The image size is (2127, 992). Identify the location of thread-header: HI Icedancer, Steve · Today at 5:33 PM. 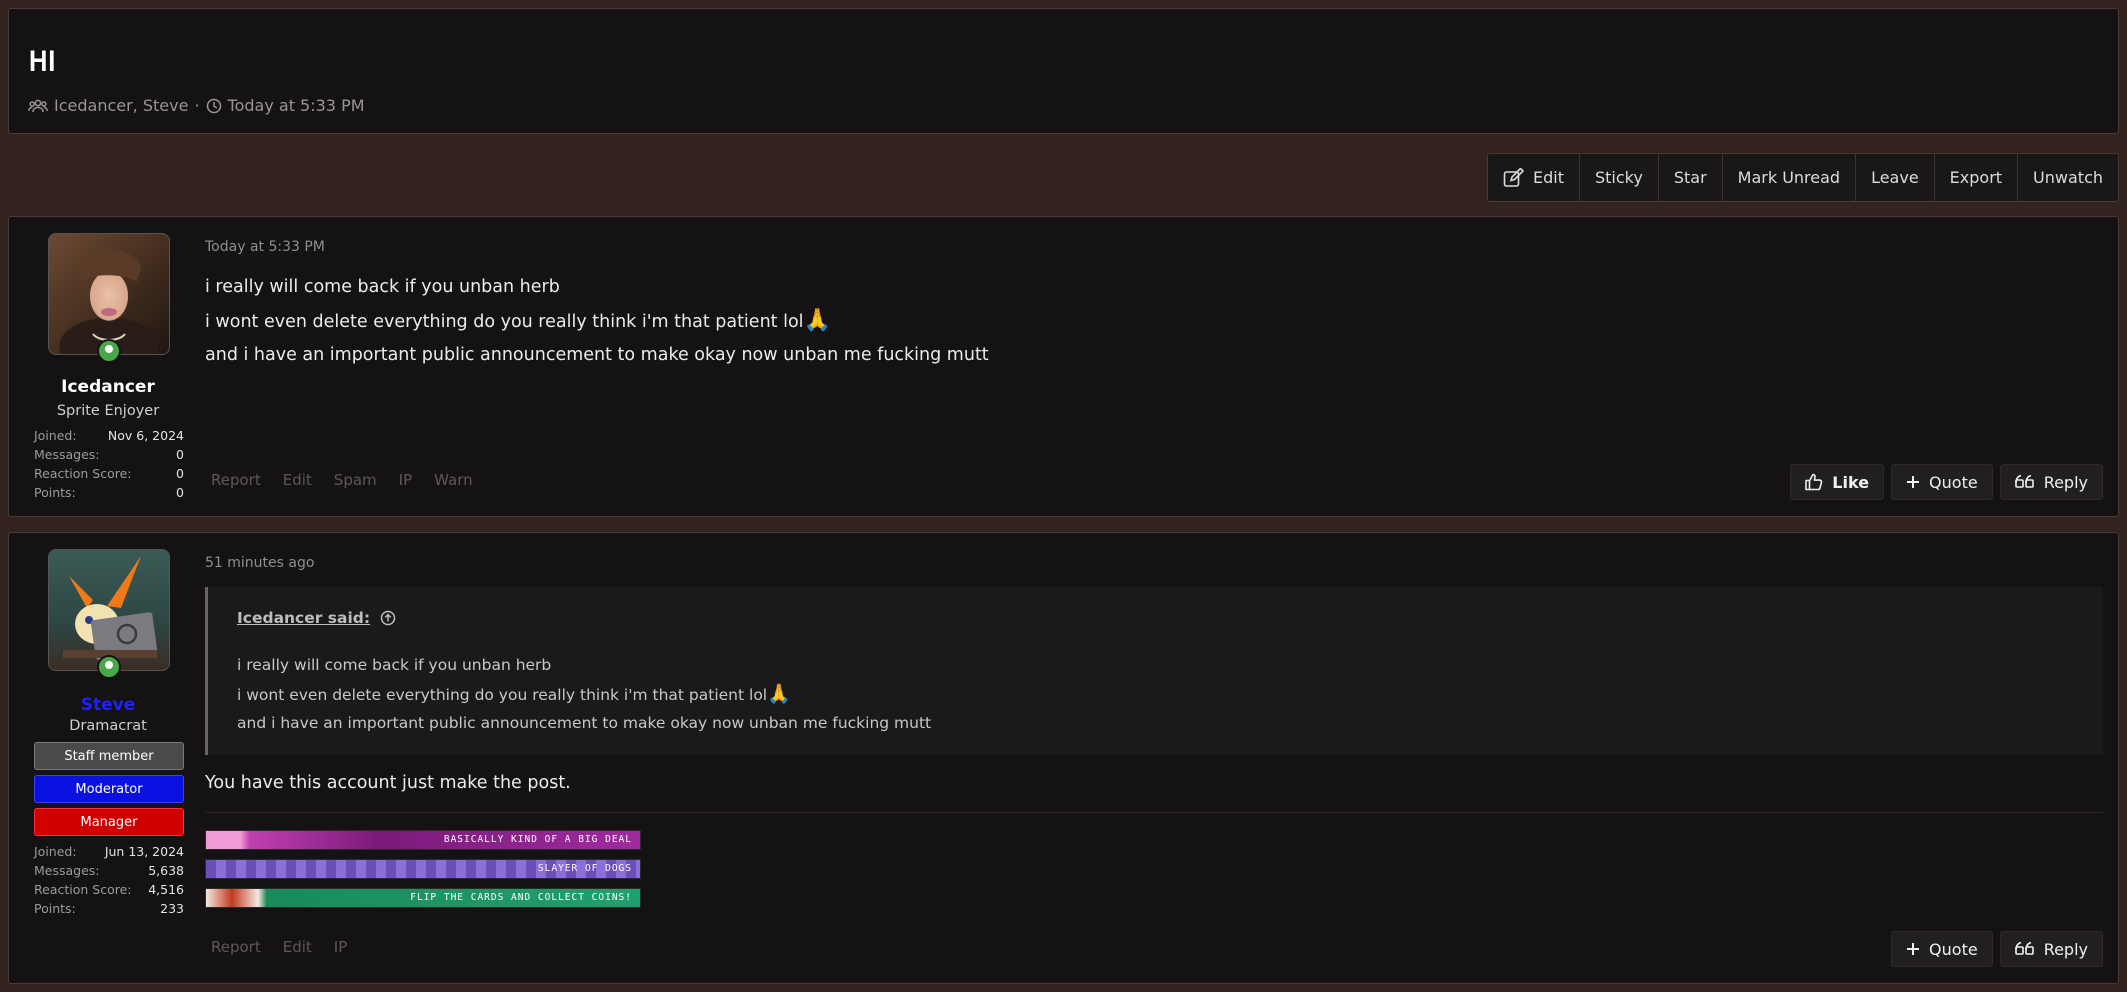
(1063, 71).